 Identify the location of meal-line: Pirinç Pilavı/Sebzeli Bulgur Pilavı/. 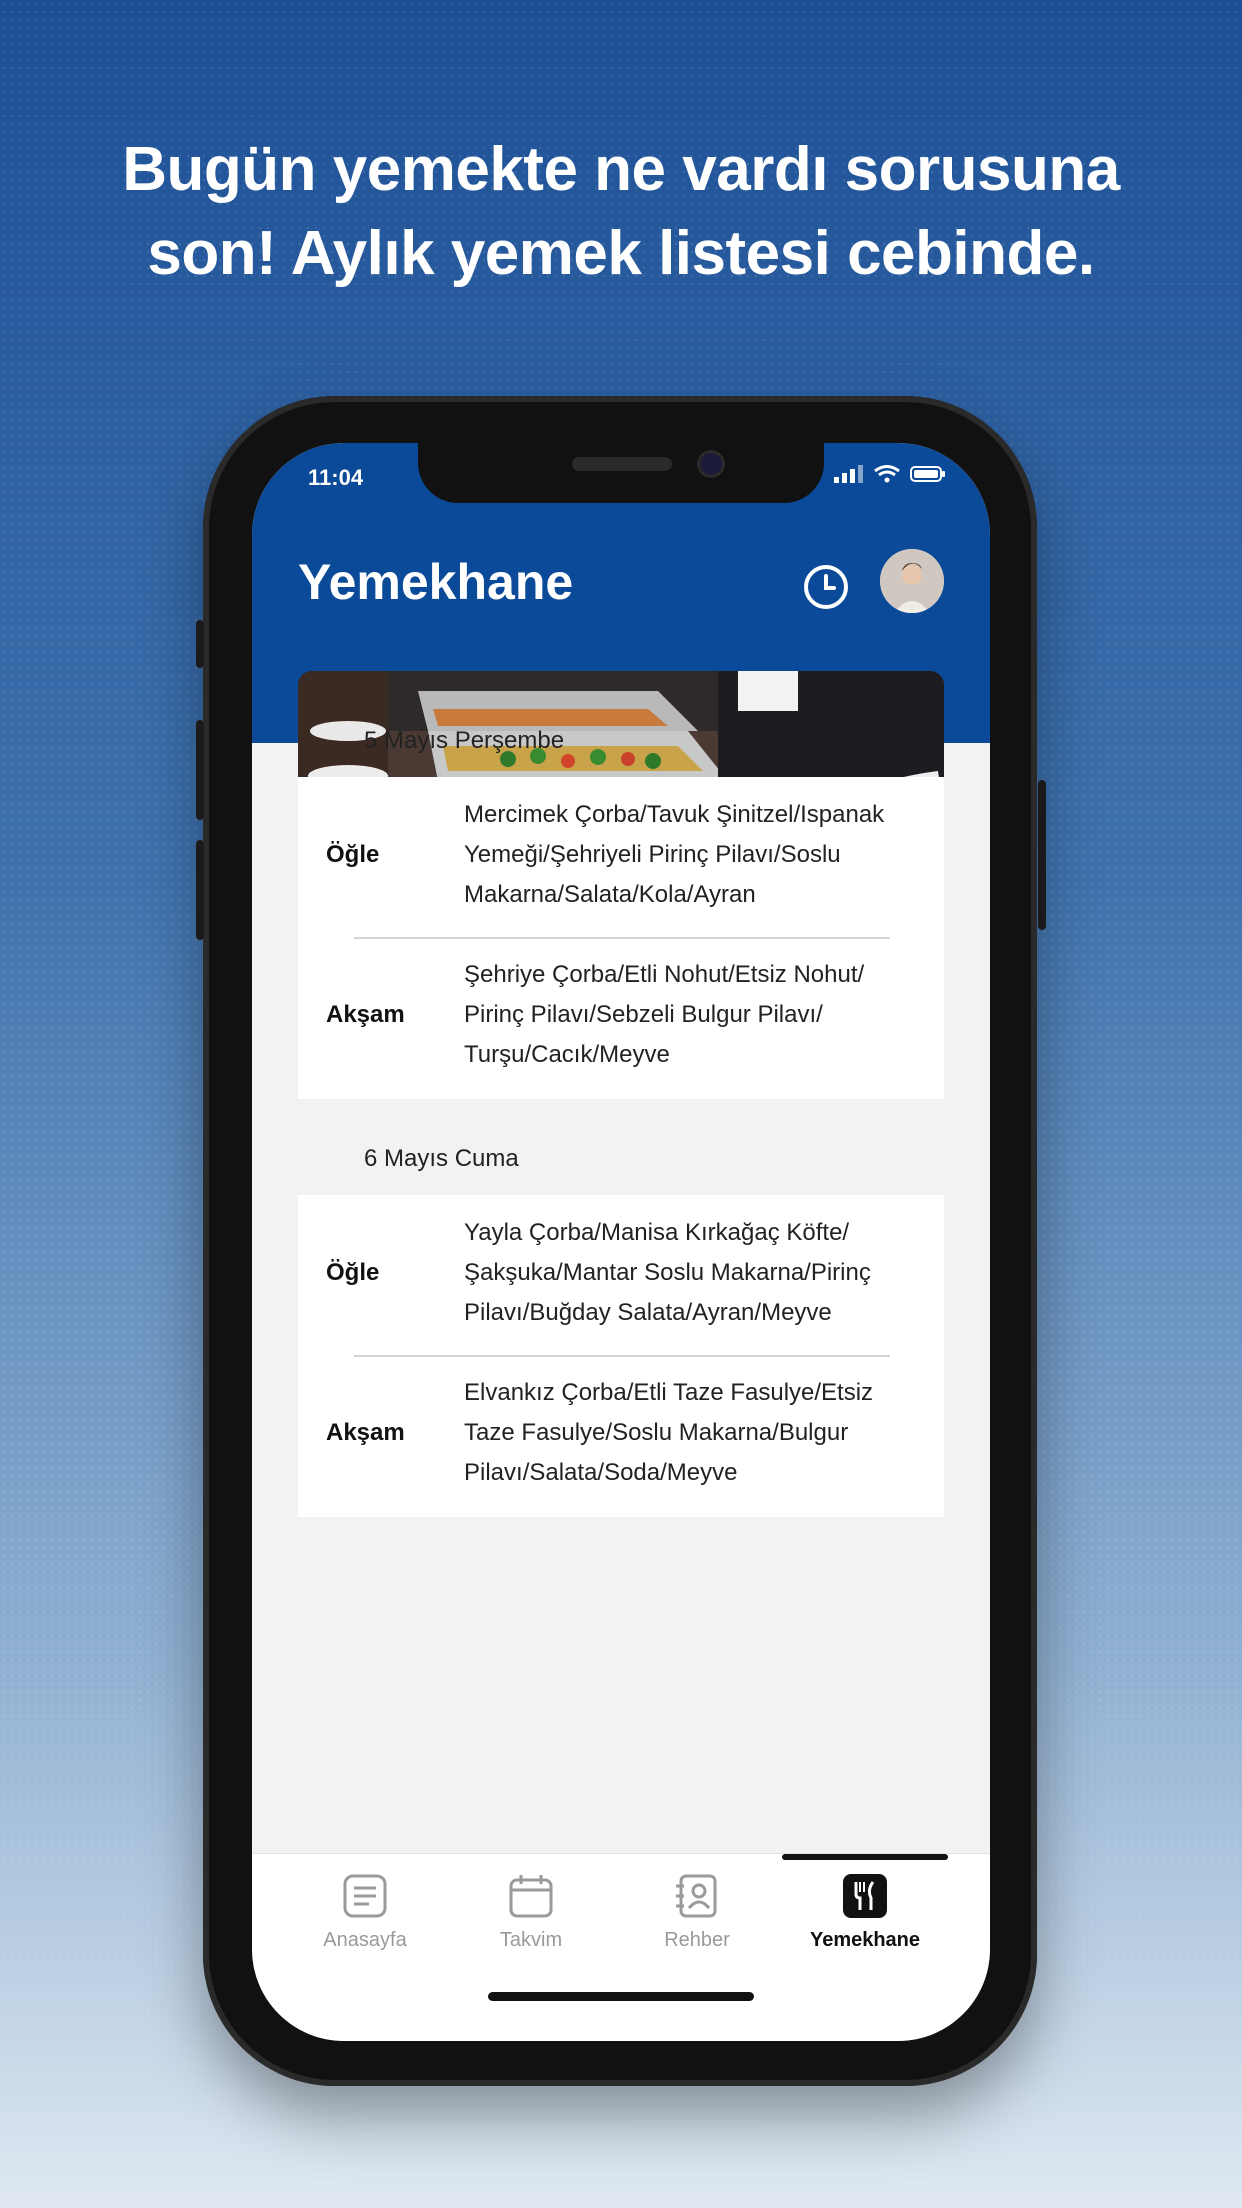
(643, 1014).